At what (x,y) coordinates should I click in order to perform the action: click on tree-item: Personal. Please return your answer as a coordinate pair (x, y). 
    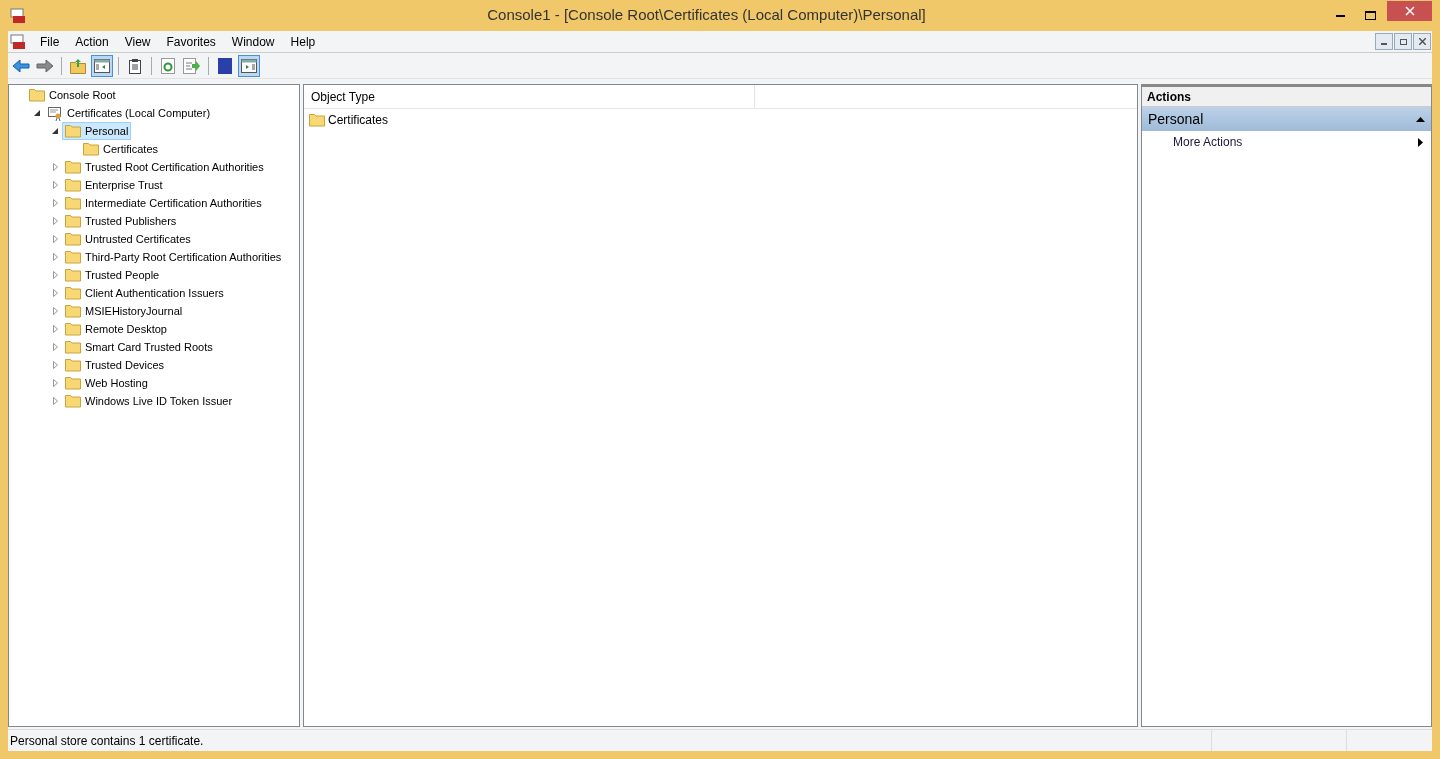
    Looking at the image, I should click on (97, 131).